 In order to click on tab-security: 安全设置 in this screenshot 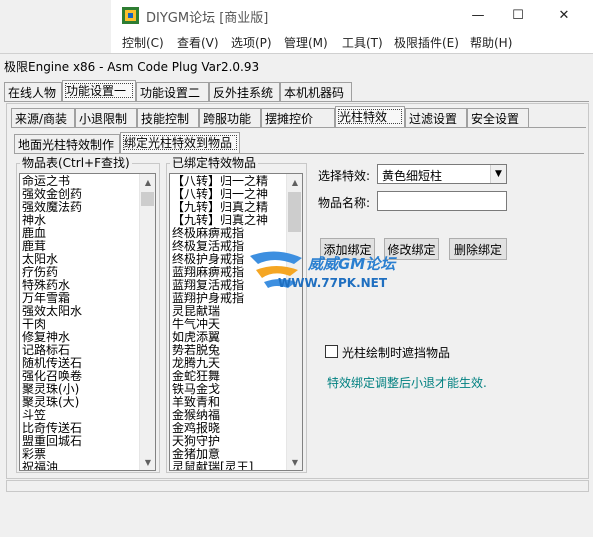, I will do `click(498, 118)`.